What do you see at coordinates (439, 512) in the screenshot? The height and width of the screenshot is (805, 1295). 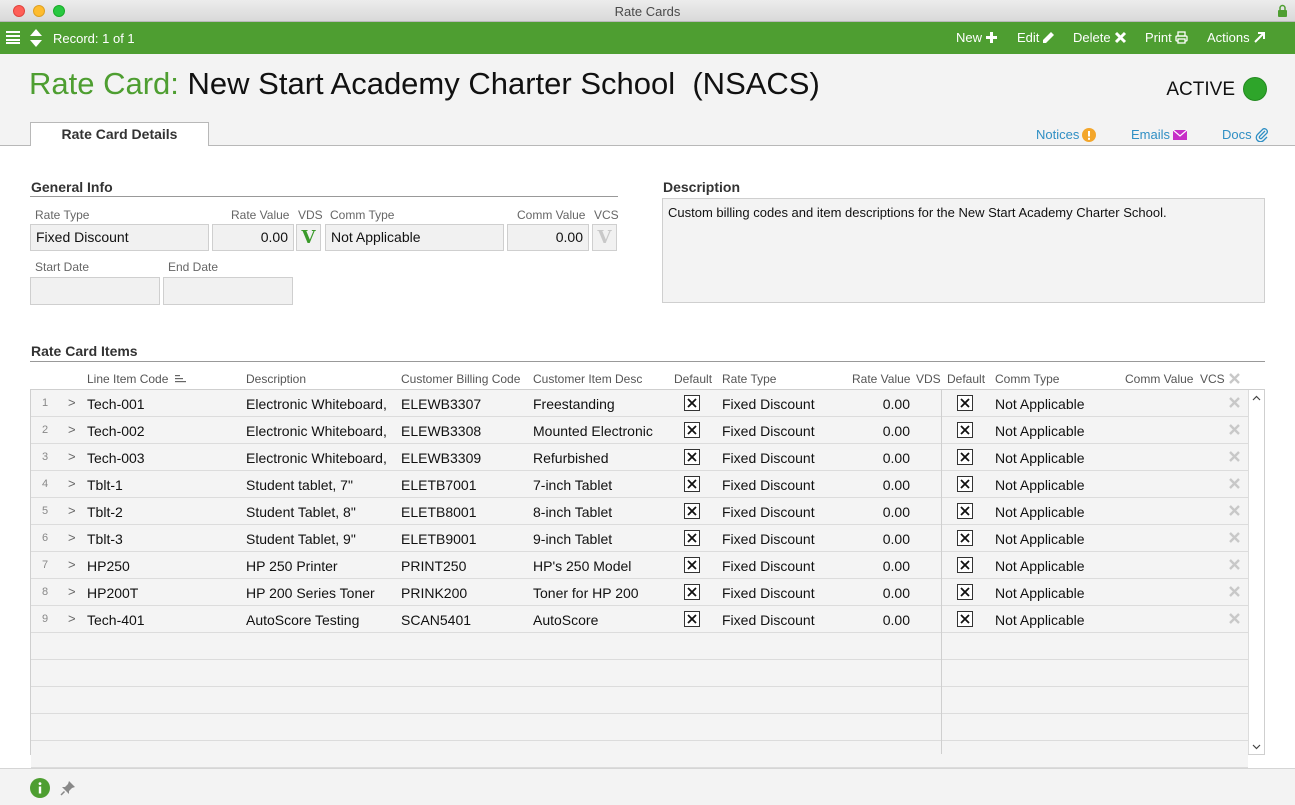 I see `billing-code-cell: ELETB8001` at bounding box center [439, 512].